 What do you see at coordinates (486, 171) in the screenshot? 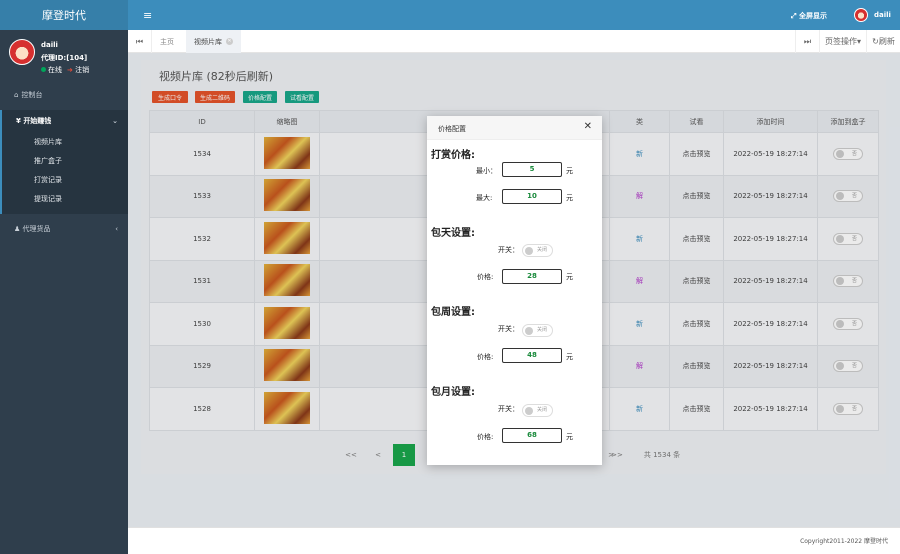
I see `min-label: 最小：` at bounding box center [486, 171].